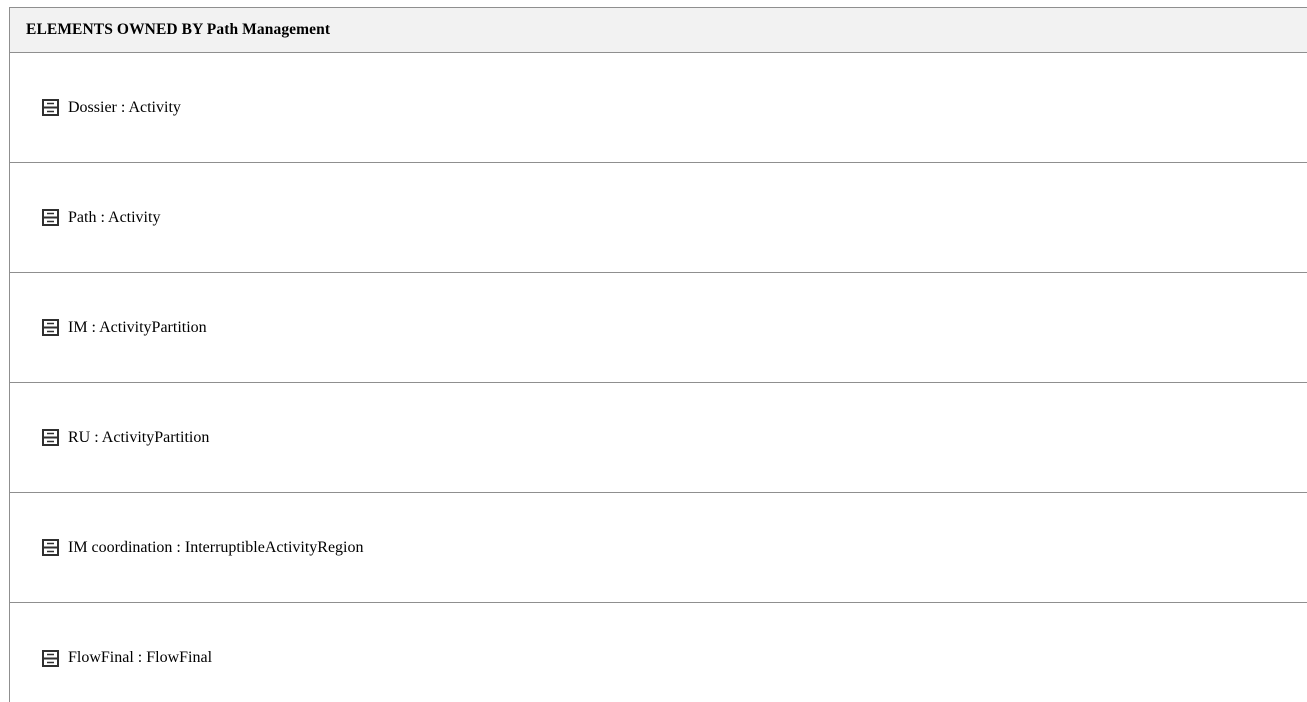  I want to click on element-label: Path : Activity, so click(114, 217).